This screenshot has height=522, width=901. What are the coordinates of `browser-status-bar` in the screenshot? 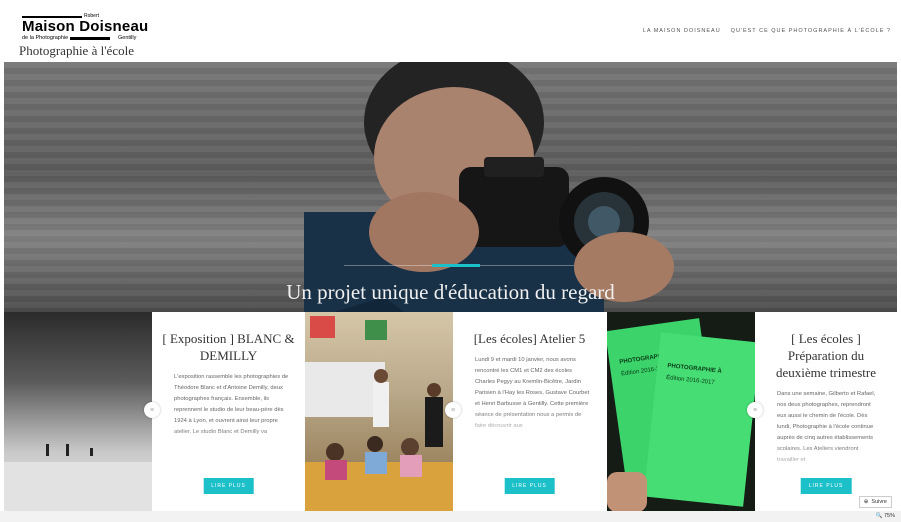 It's located at (450, 516).